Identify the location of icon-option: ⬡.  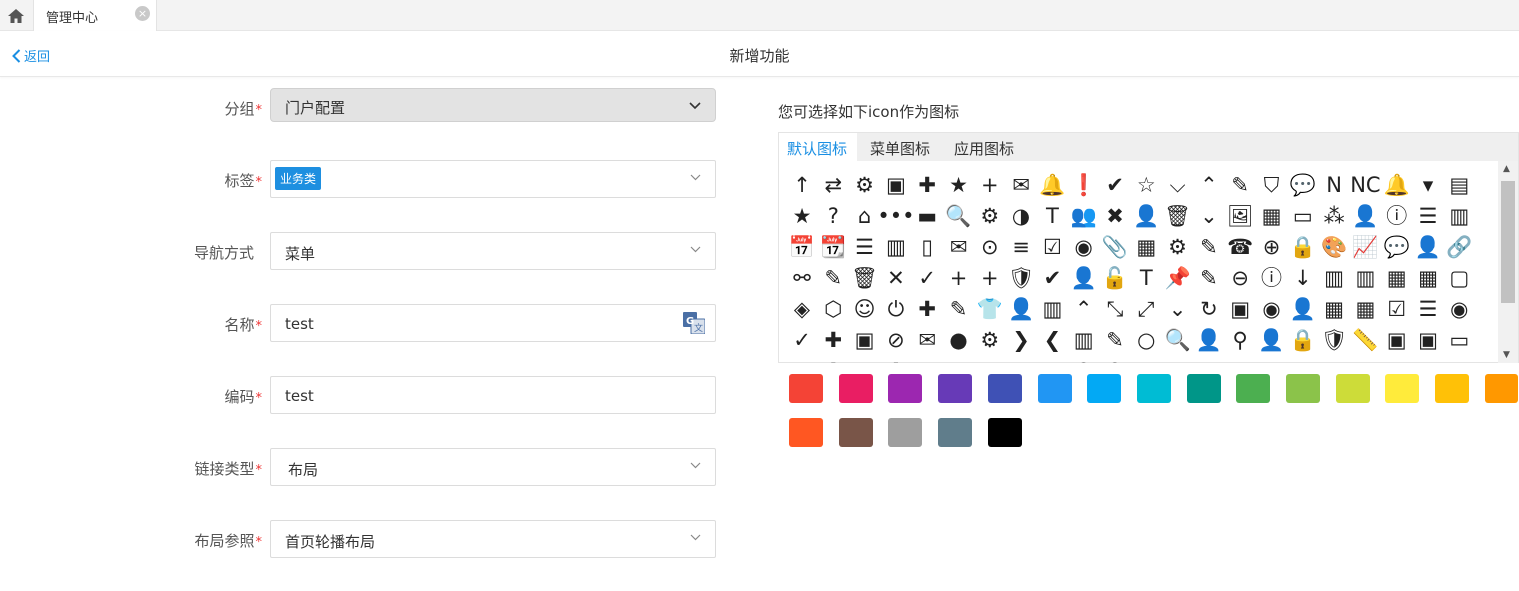
(833, 309).